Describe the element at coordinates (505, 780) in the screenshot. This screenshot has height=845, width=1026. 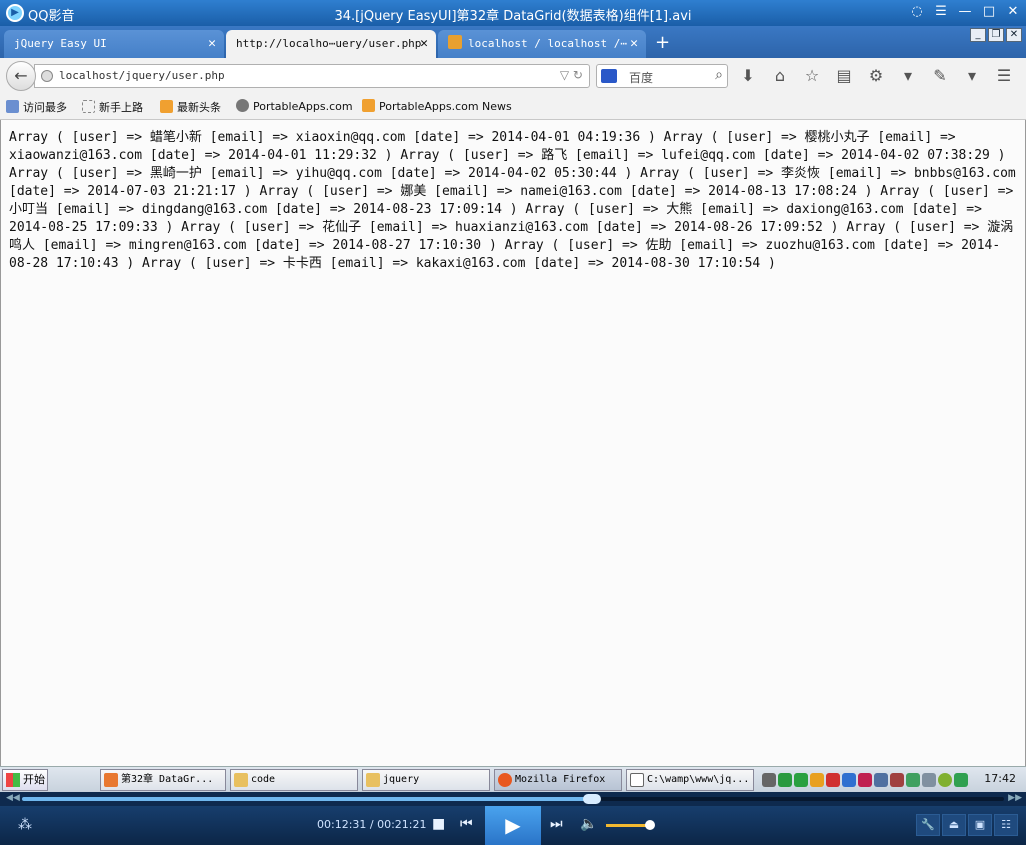
I see `firefox-icon` at that location.